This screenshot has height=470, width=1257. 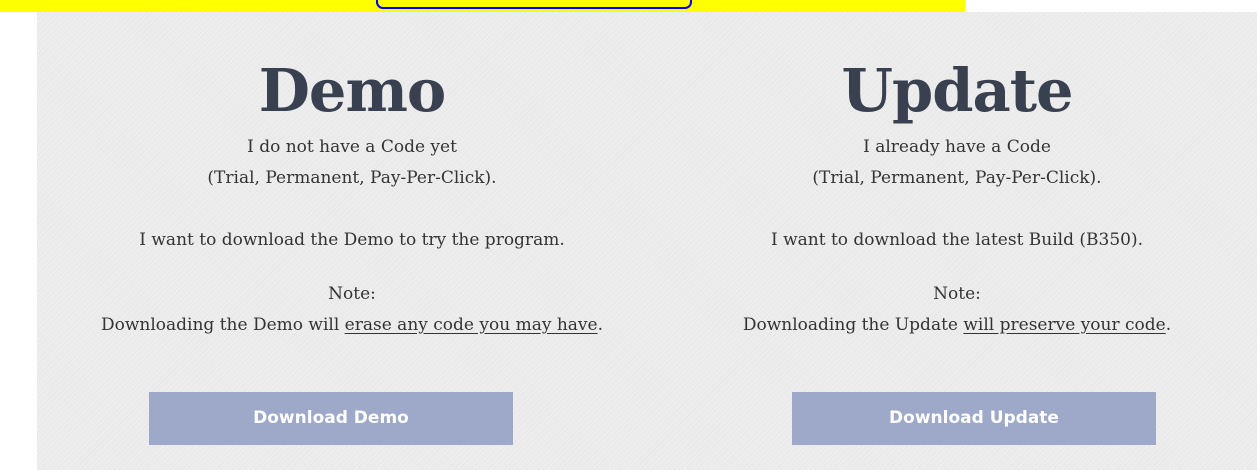 I want to click on demo-note-prefix: Downloading the Demo will, so click(x=222, y=325).